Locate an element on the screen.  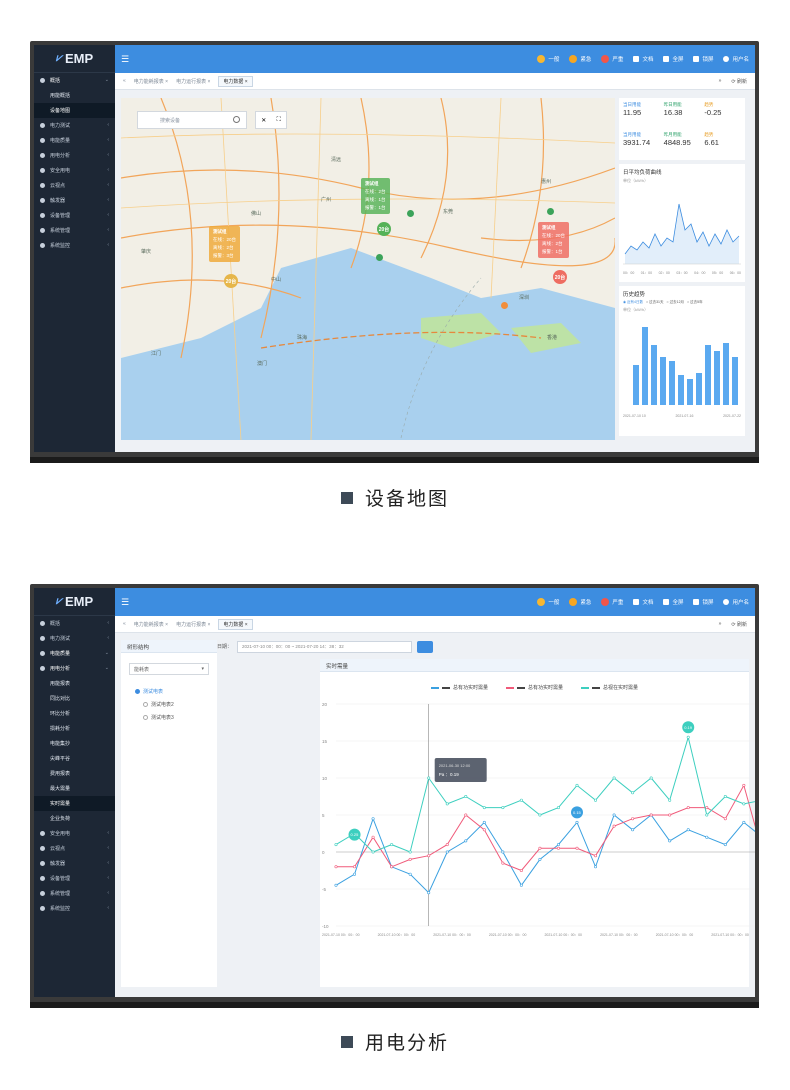
topbar-item: 严重 is located at coordinates (612, 59).